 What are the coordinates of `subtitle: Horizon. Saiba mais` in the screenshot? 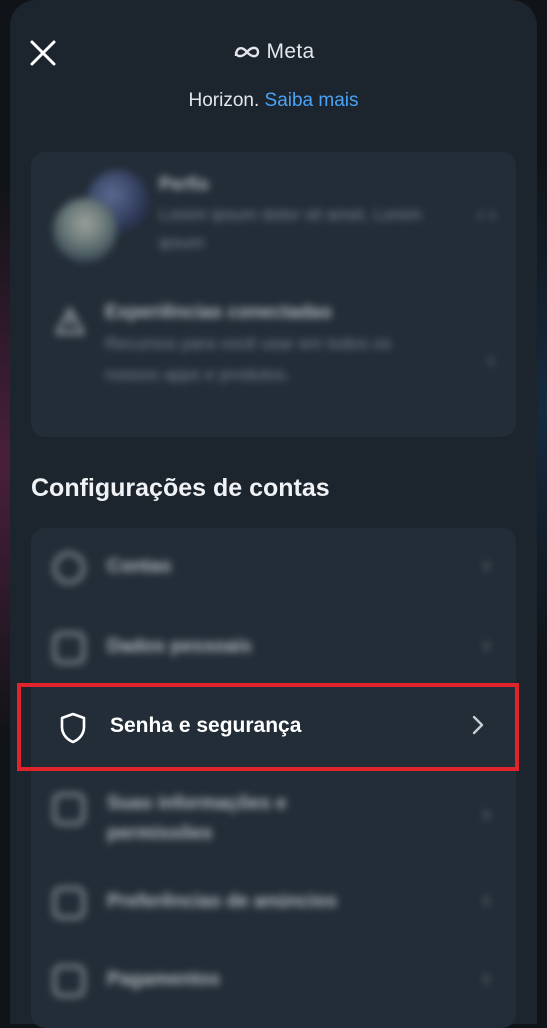 It's located at (273, 101).